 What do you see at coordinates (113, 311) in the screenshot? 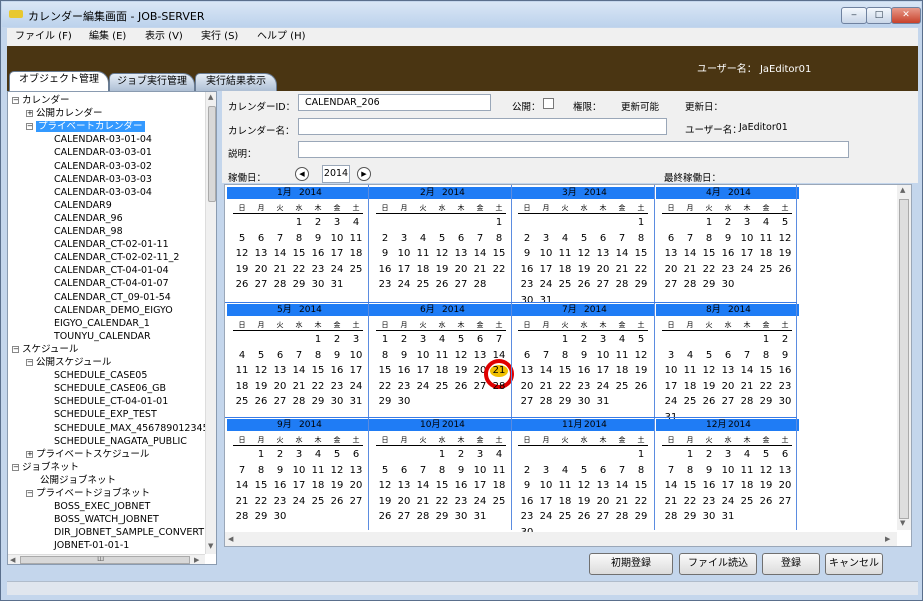
I see `tree-node: CALENDAR_DEMO_EIGYO` at bounding box center [113, 311].